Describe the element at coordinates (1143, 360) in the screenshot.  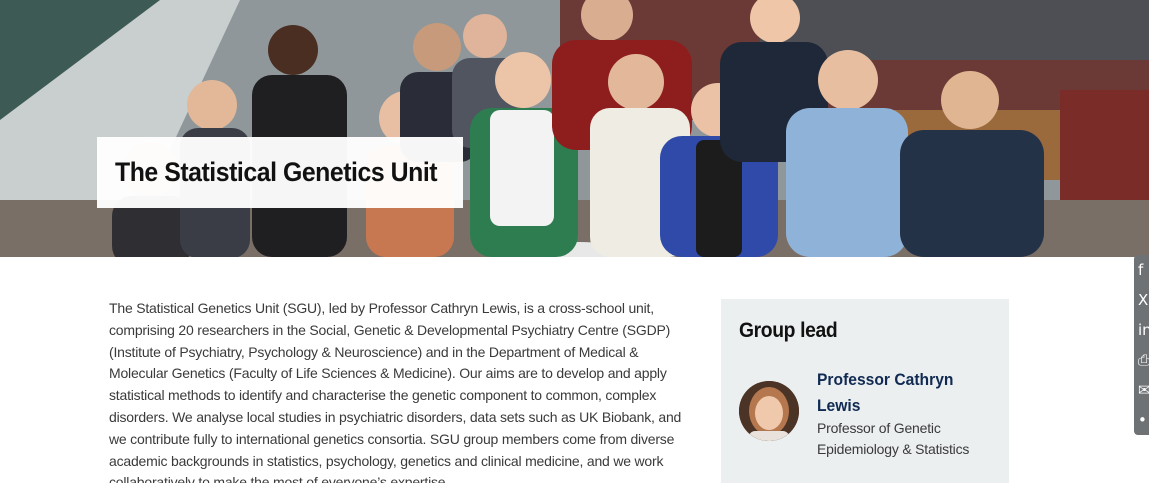
I see `print-icon: ⎙` at that location.